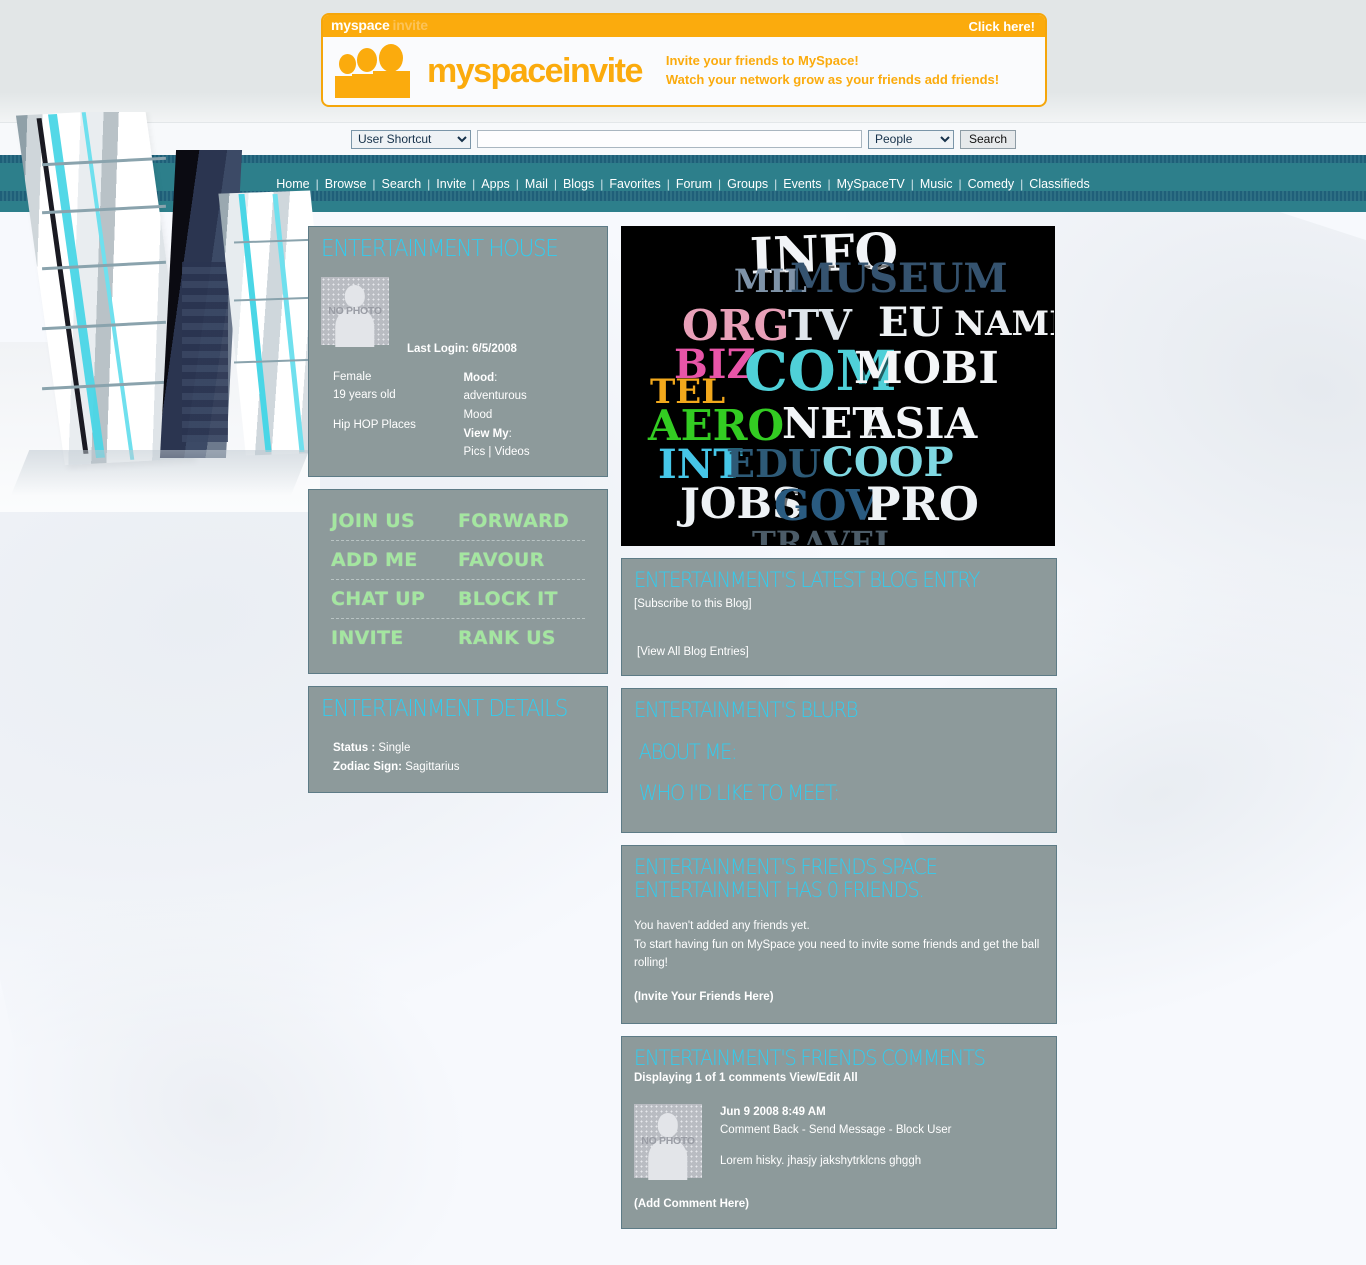  I want to click on blurb-title: ENTERTAINMENT'S BLURB, so click(746, 710).